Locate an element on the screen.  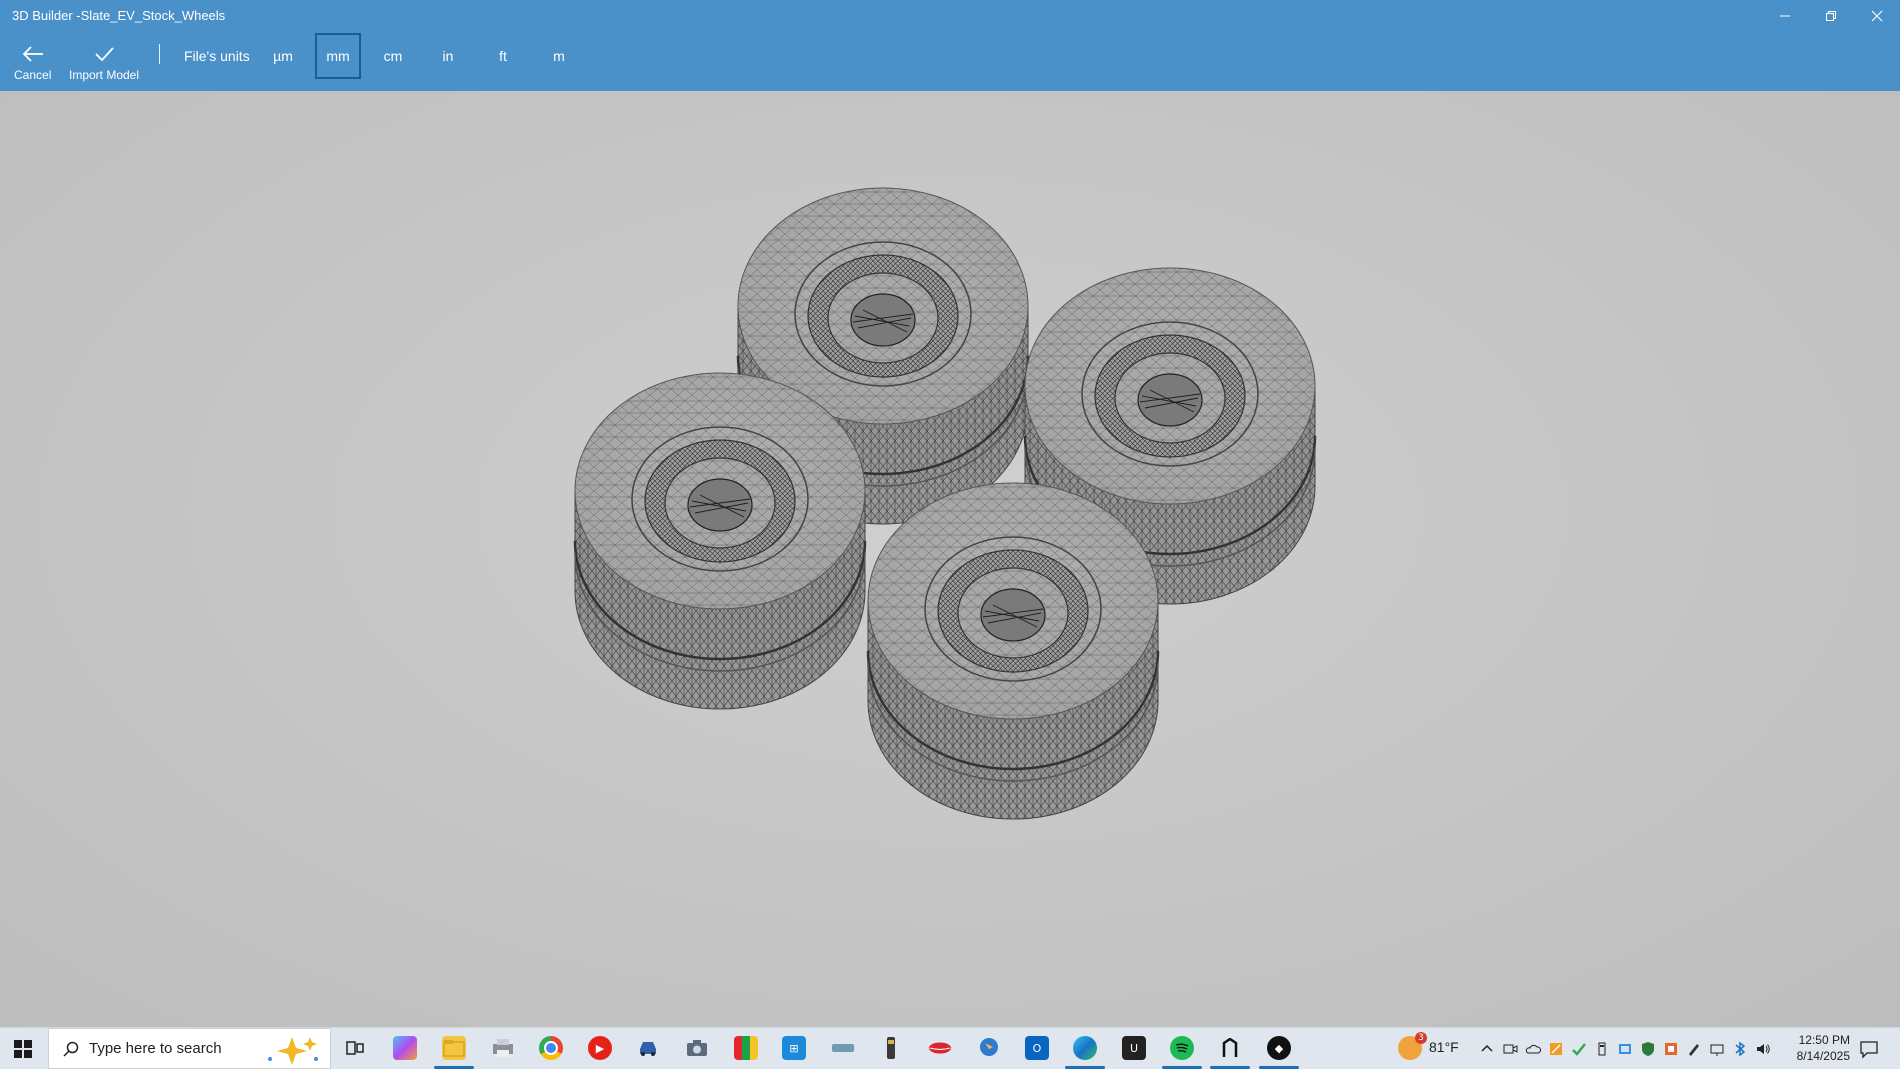
car-app-icon is located at coordinates (648, 1048).